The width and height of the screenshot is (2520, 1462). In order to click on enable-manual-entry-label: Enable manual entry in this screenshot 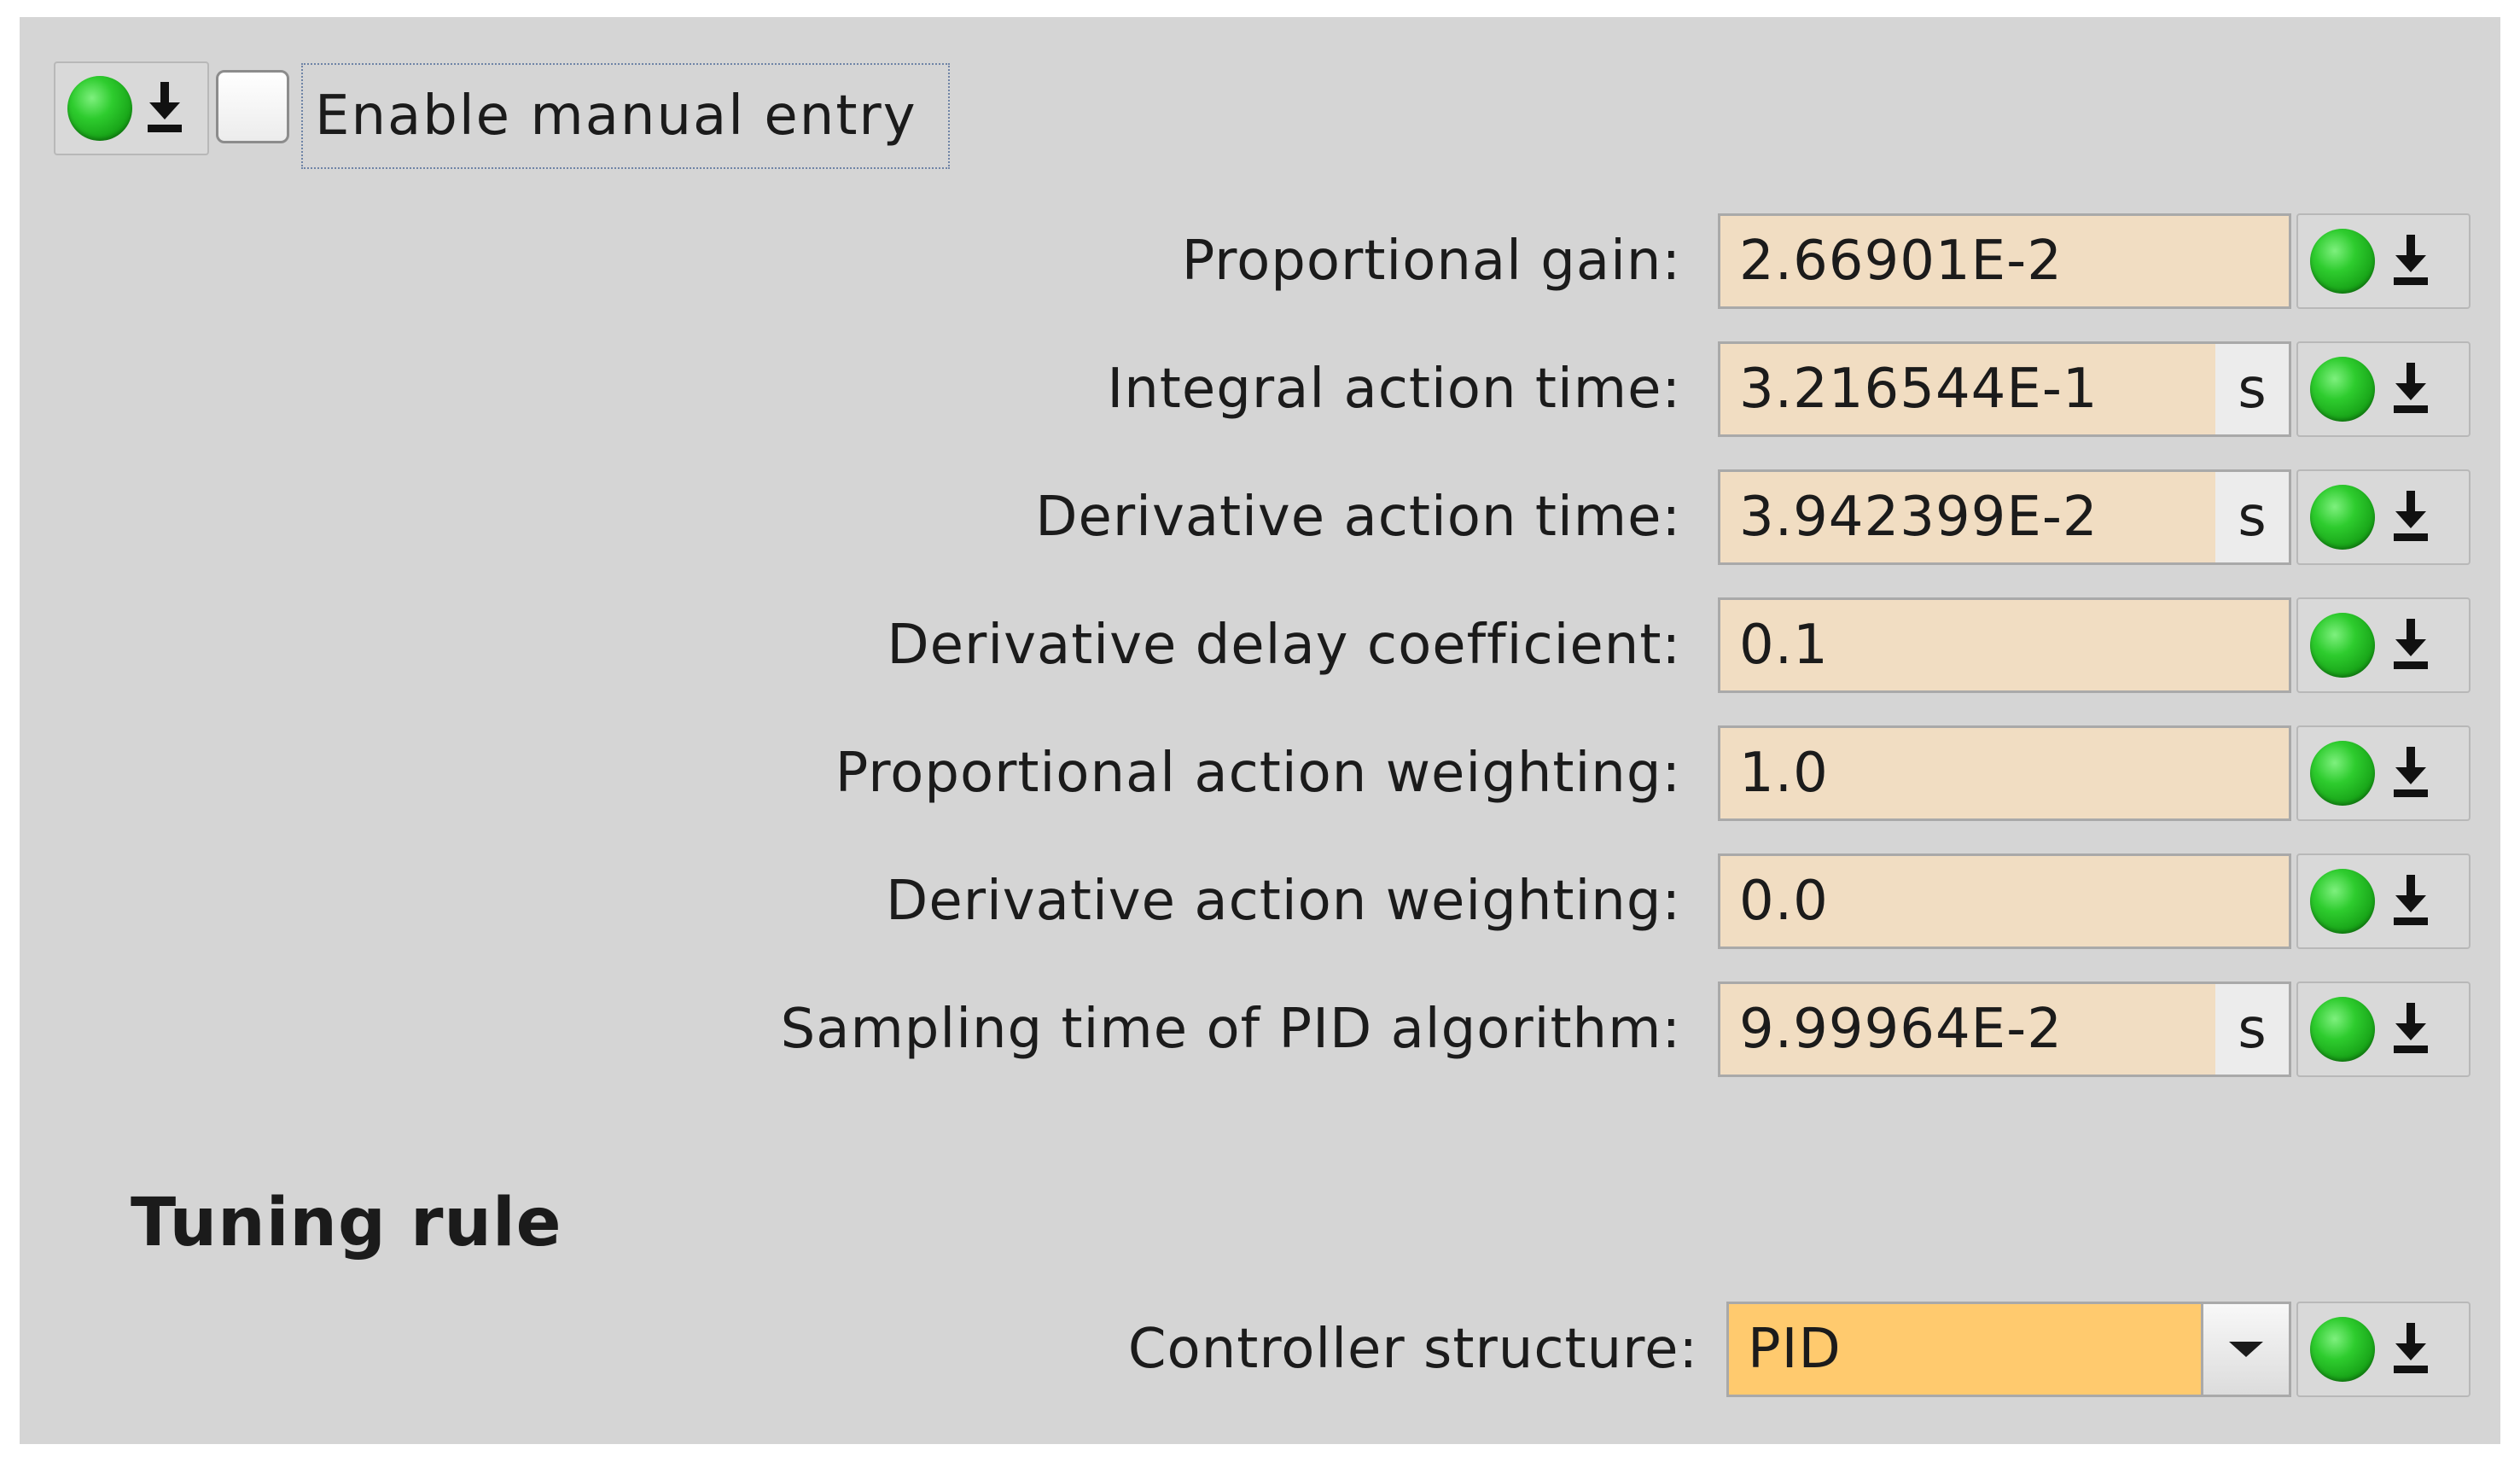, I will do `click(625, 116)`.